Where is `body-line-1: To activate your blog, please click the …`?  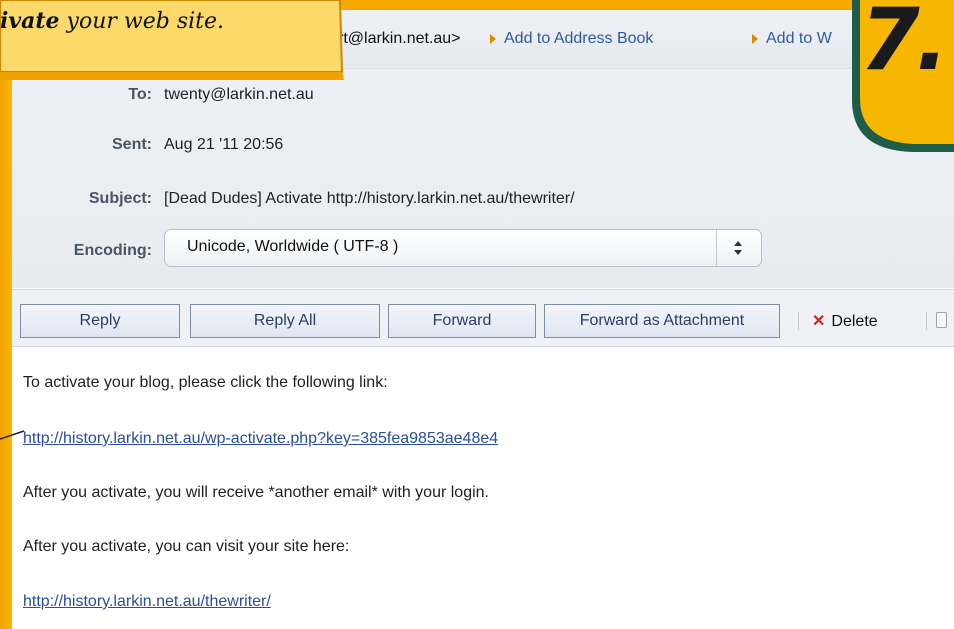
body-line-1: To activate your blog, please click the … is located at coordinates (205, 382).